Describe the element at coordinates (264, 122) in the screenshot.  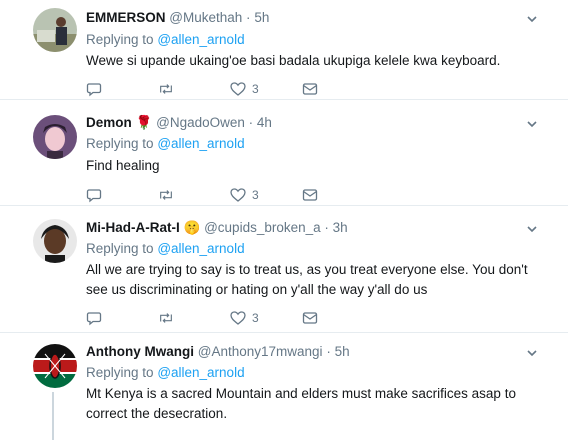
I see `timestamp: 4h` at that location.